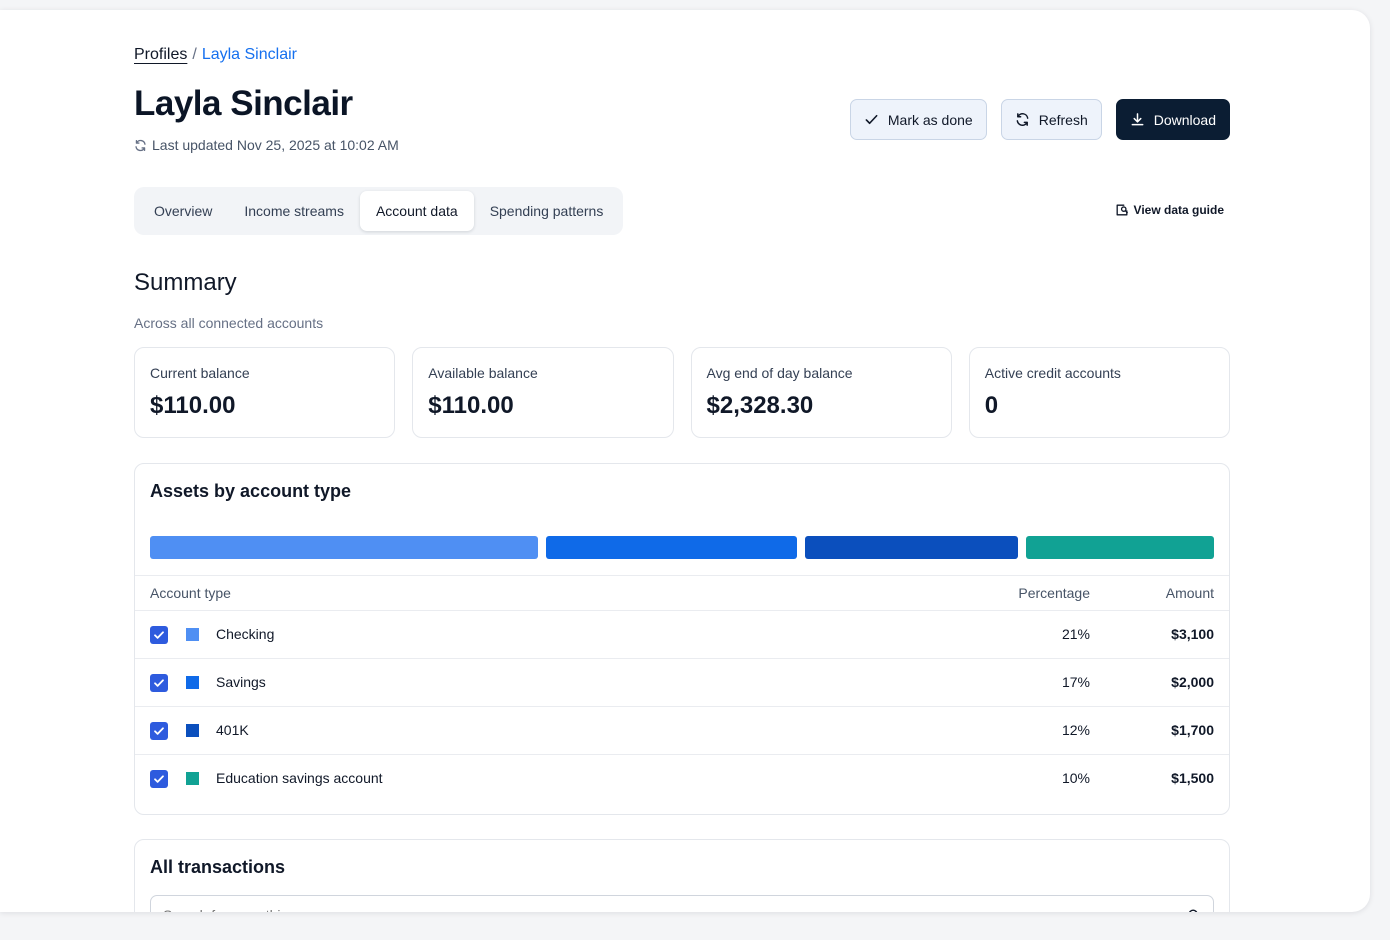  What do you see at coordinates (241, 682) in the screenshot?
I see `account-type-name: Savings` at bounding box center [241, 682].